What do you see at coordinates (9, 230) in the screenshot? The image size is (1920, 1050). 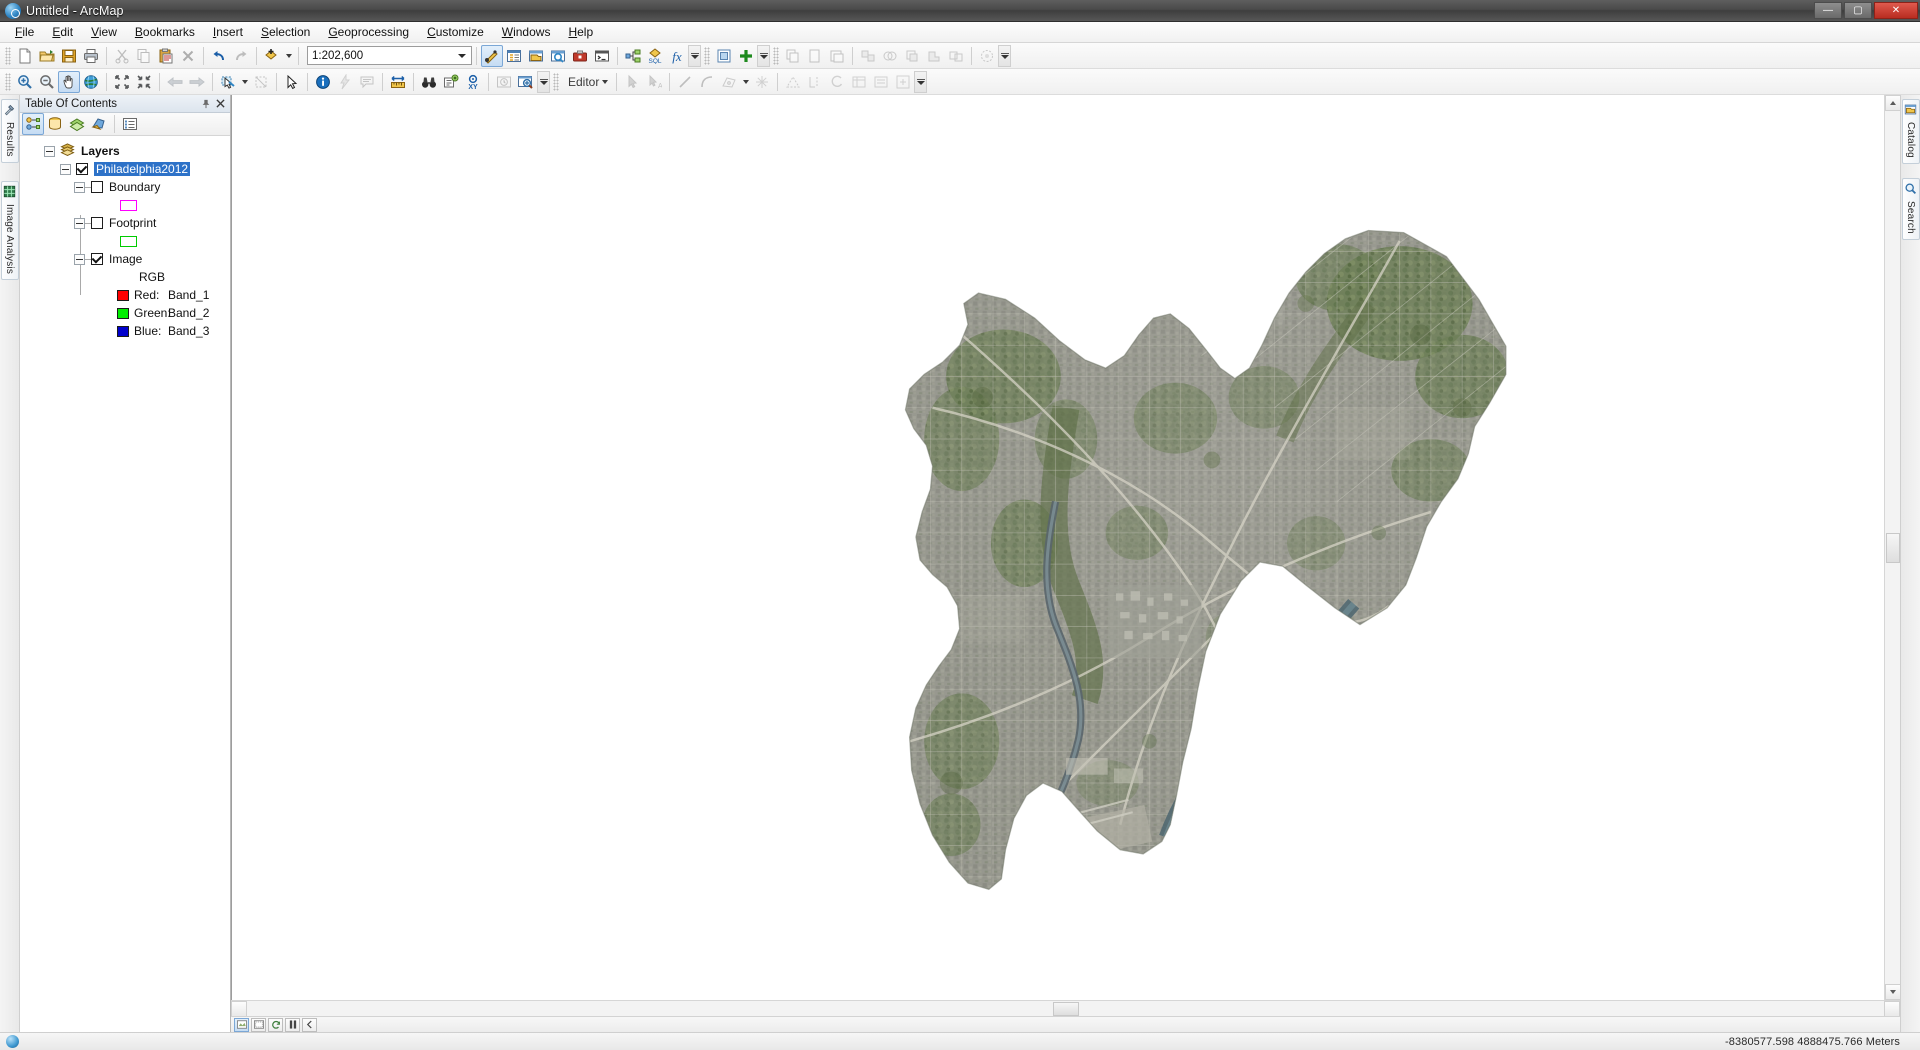 I see `dock-tab-image-analysis: Image Analysis` at bounding box center [9, 230].